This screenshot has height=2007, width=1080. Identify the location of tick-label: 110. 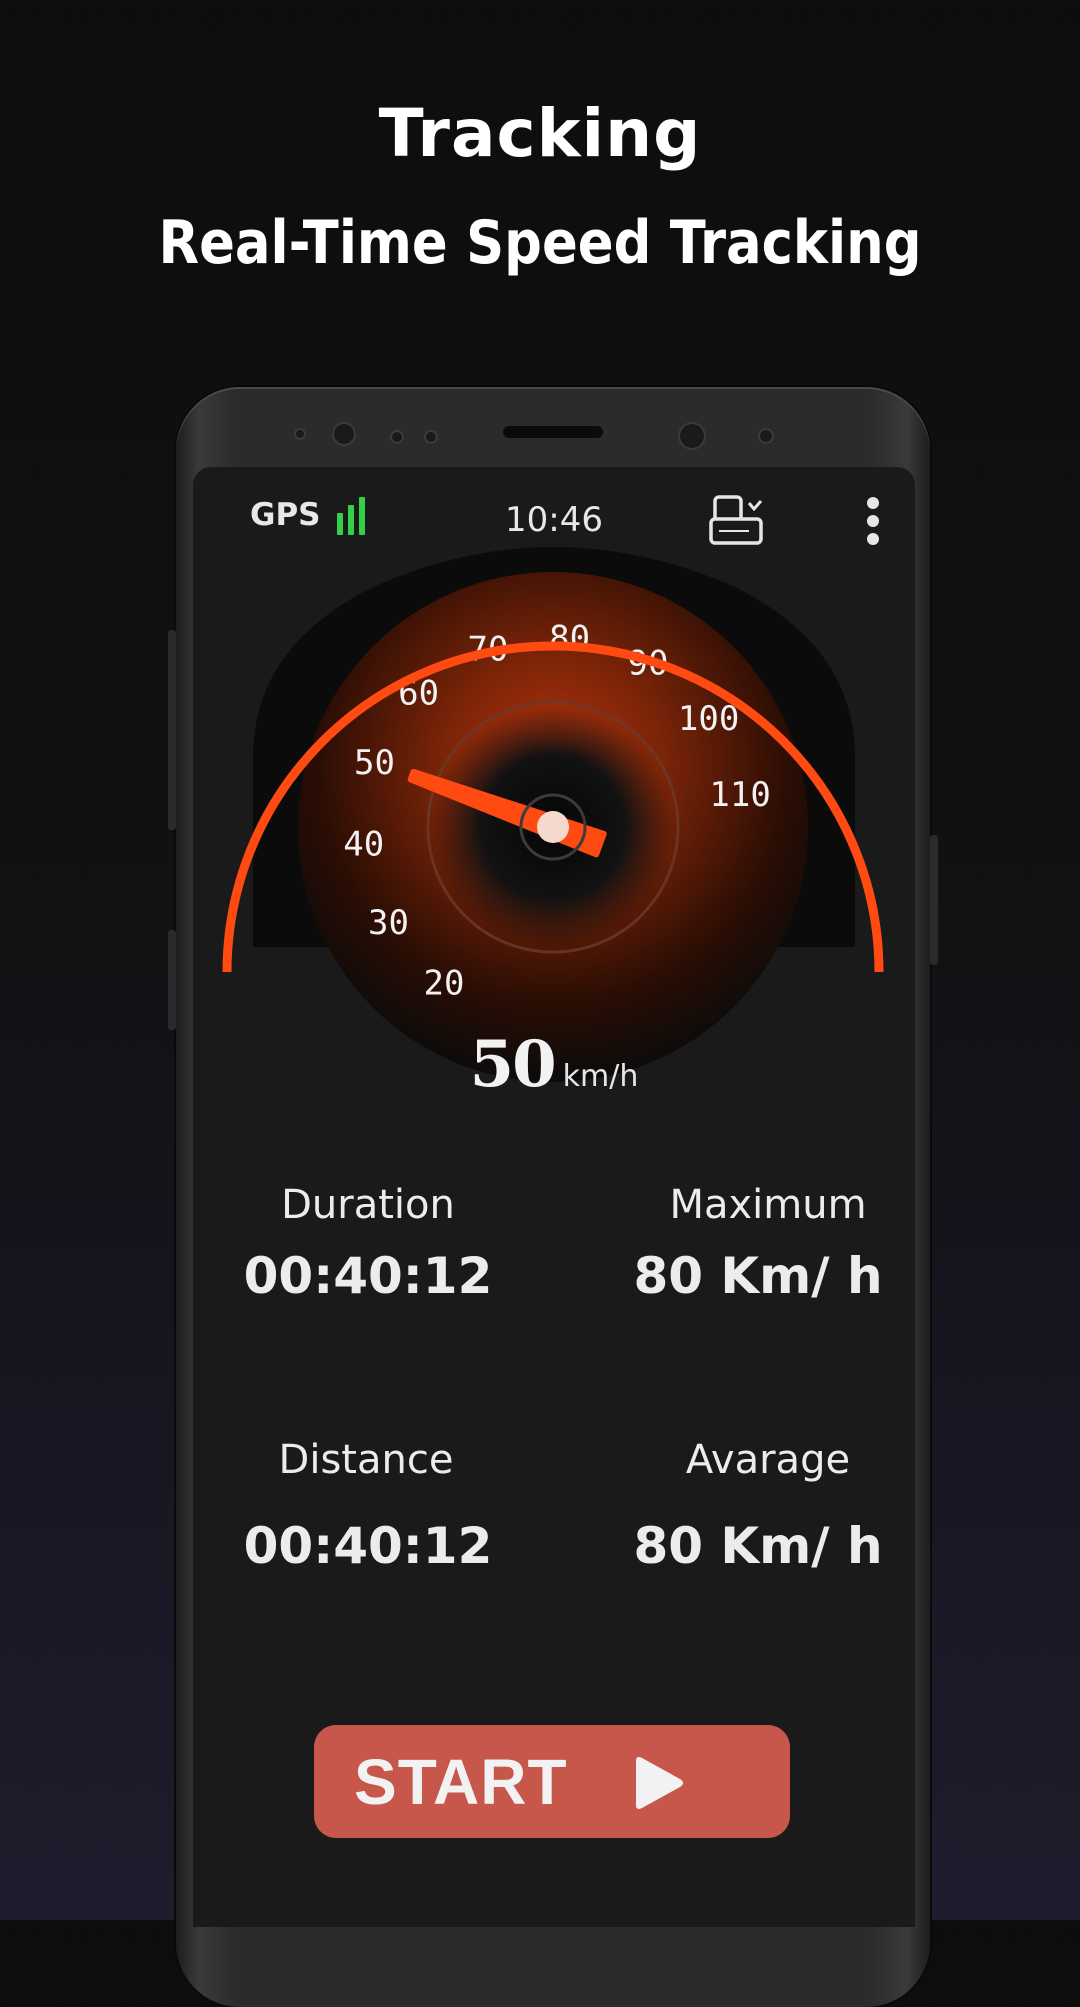
(739, 795).